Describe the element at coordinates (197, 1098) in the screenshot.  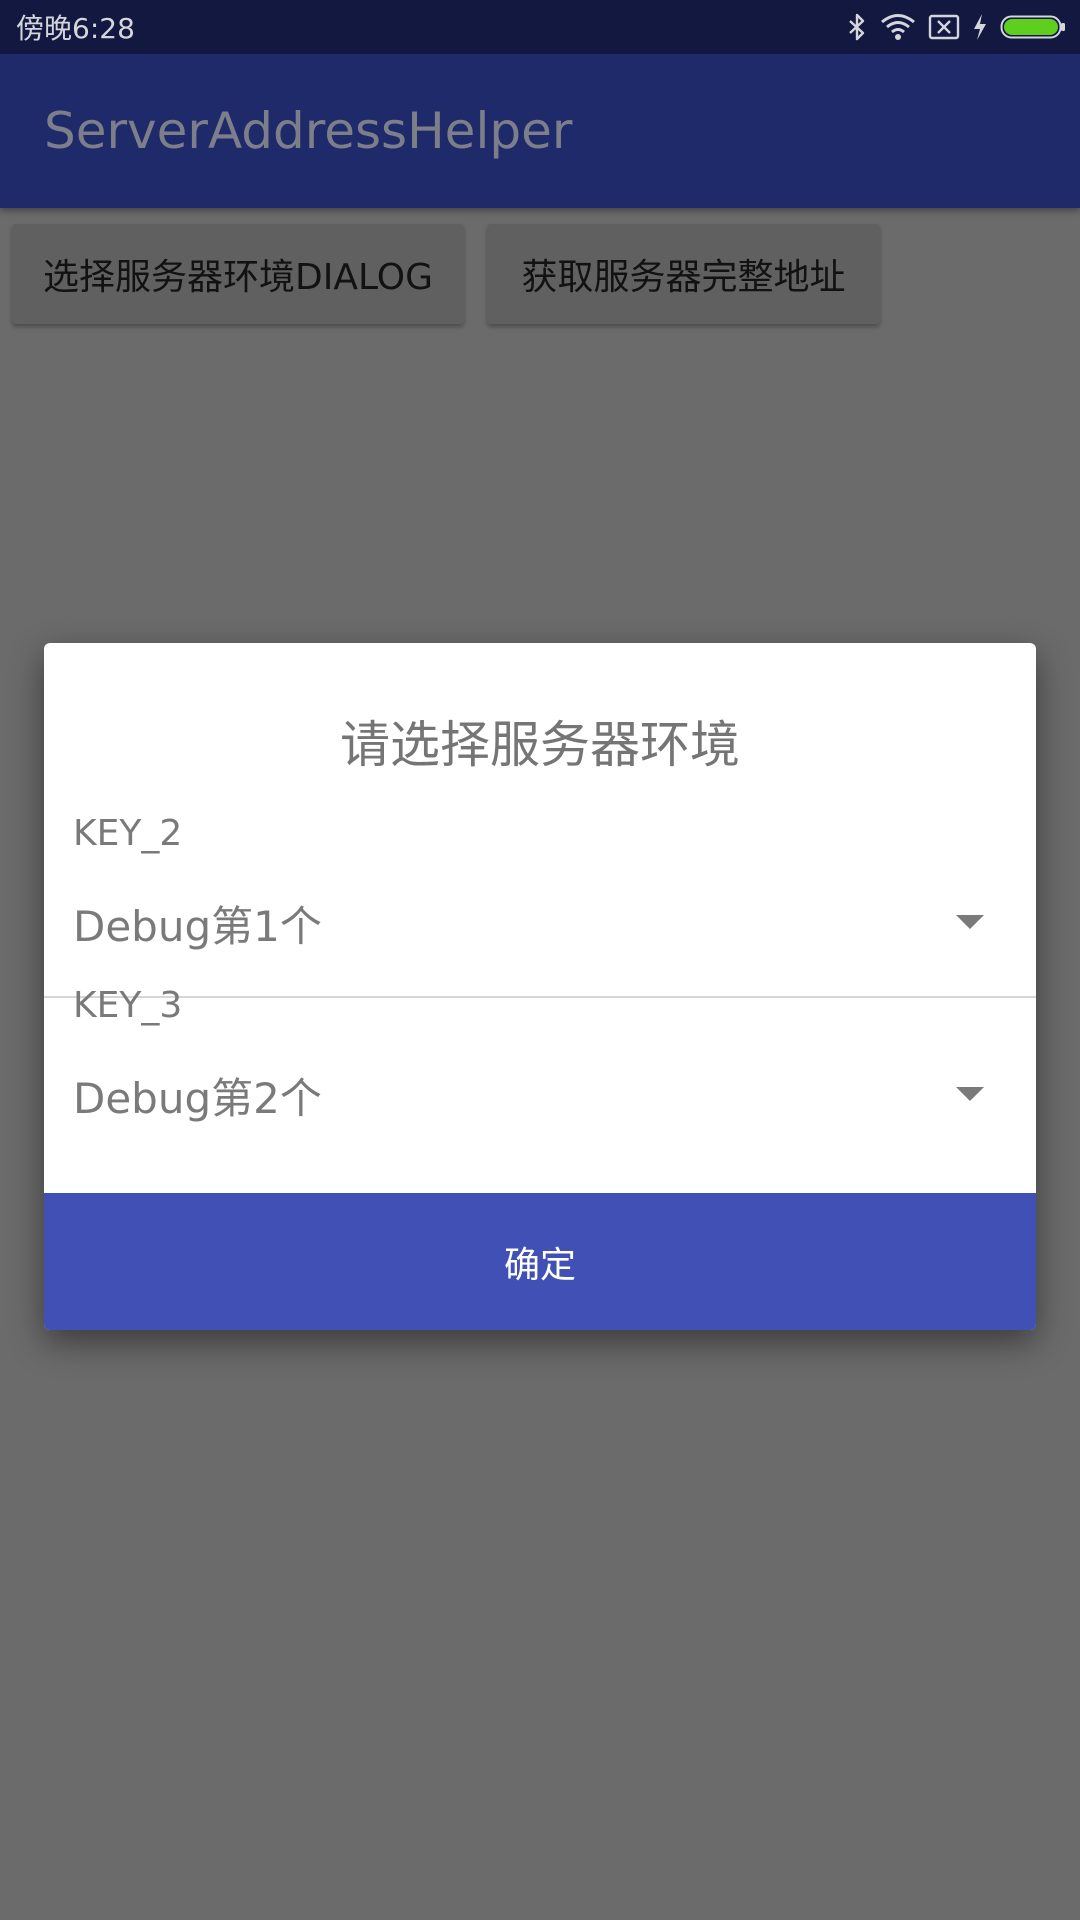
I see `spinner-selected-value: Debug第2个` at that location.